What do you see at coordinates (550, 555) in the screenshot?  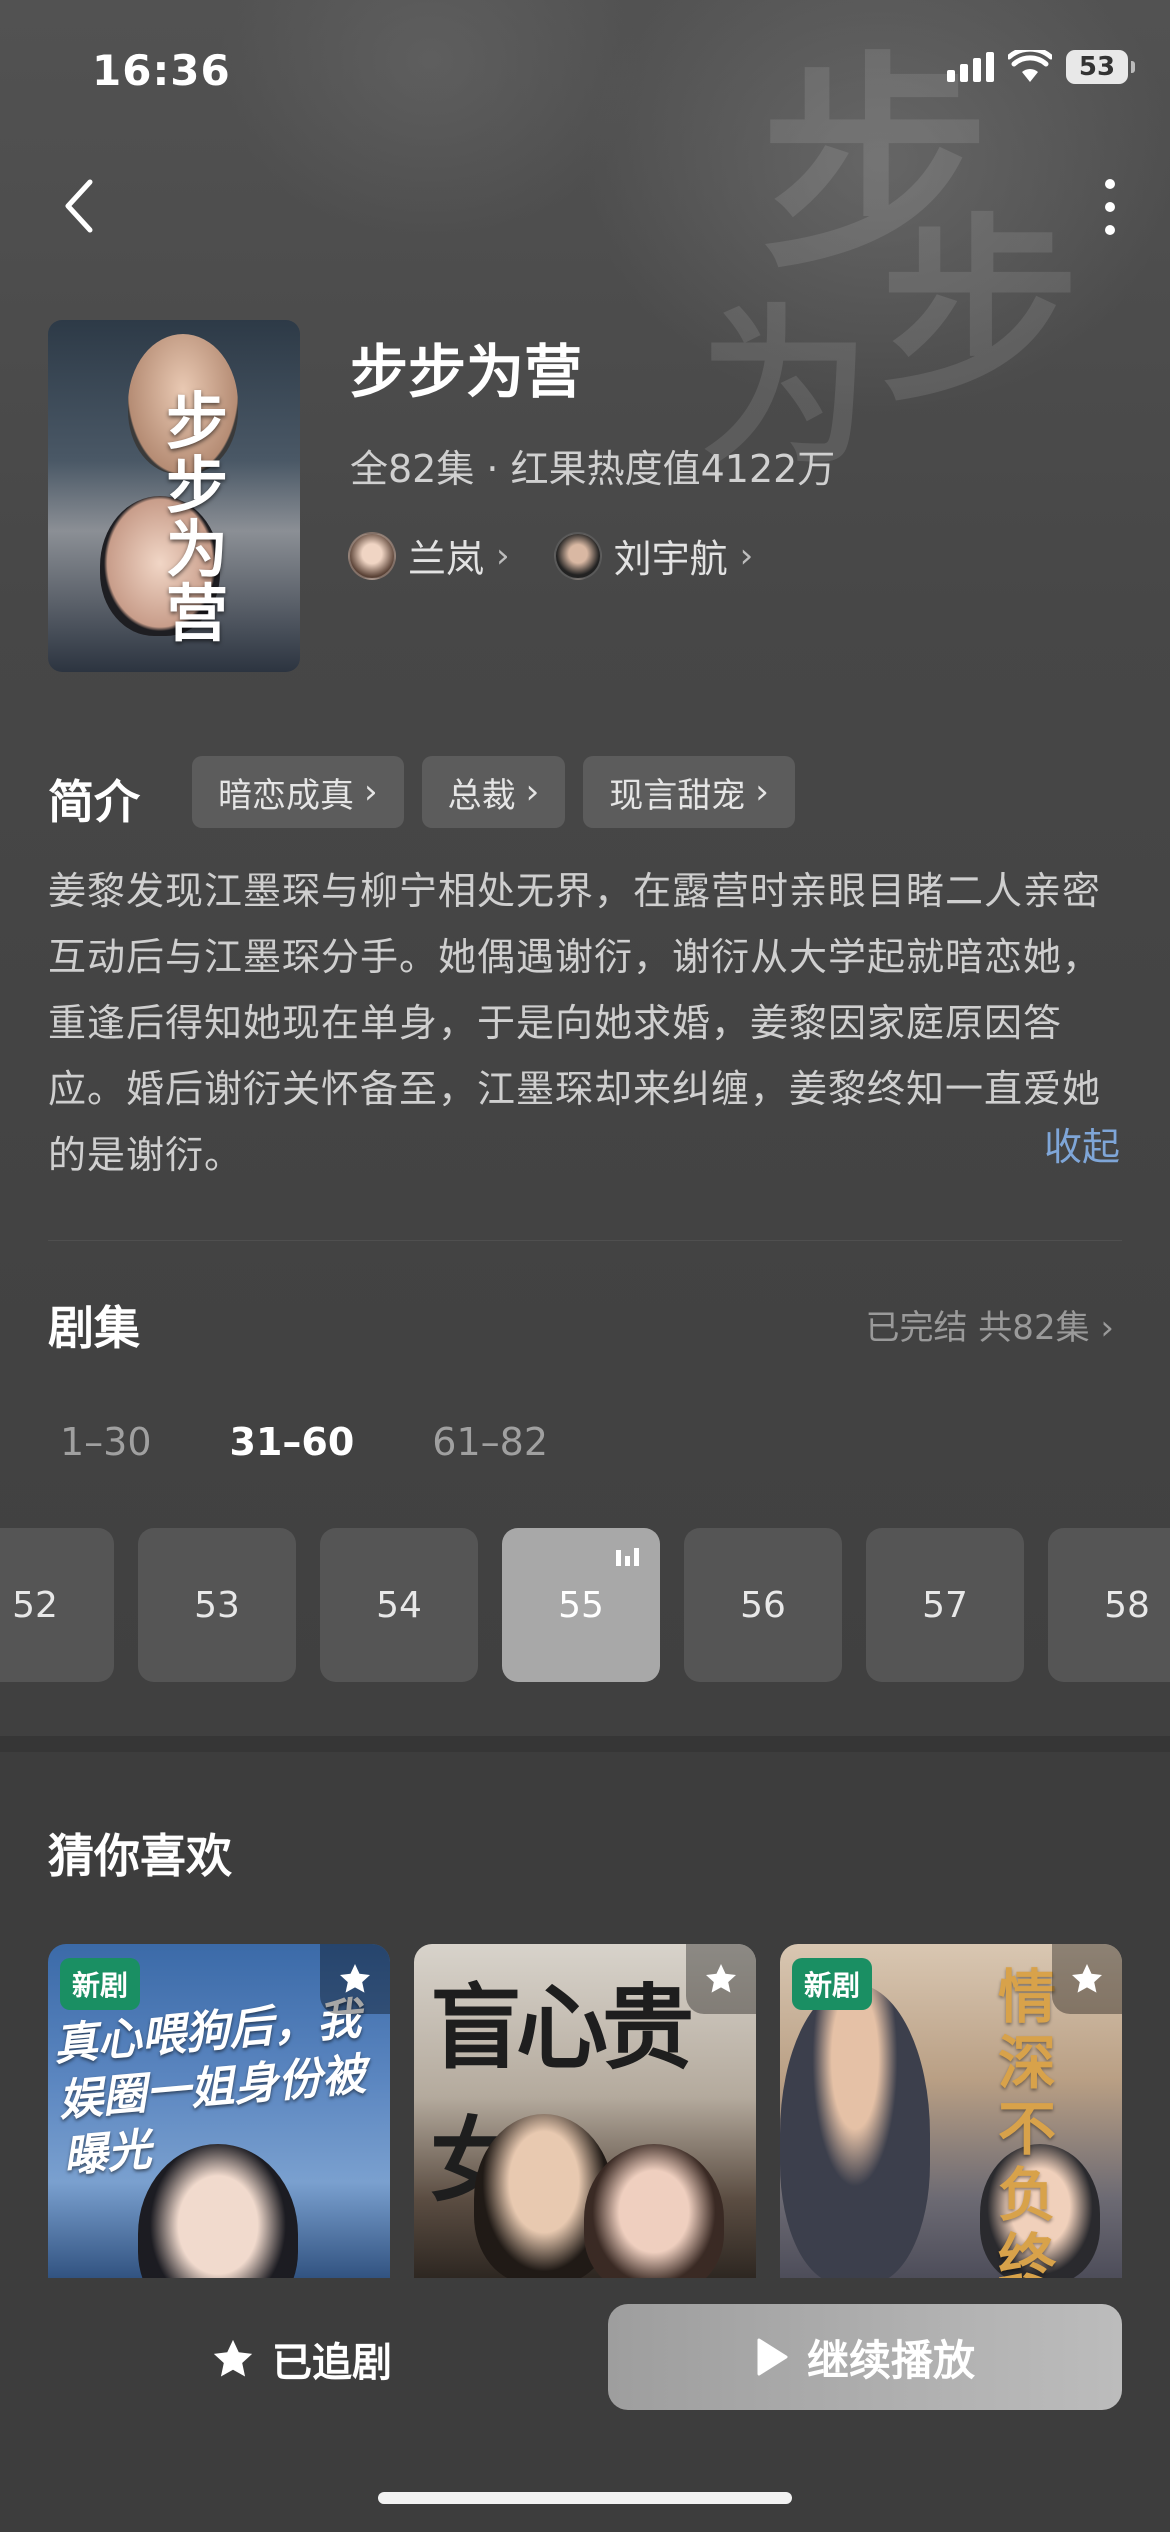 I see `cast-list: 兰岚 › 刘宇航 ›` at bounding box center [550, 555].